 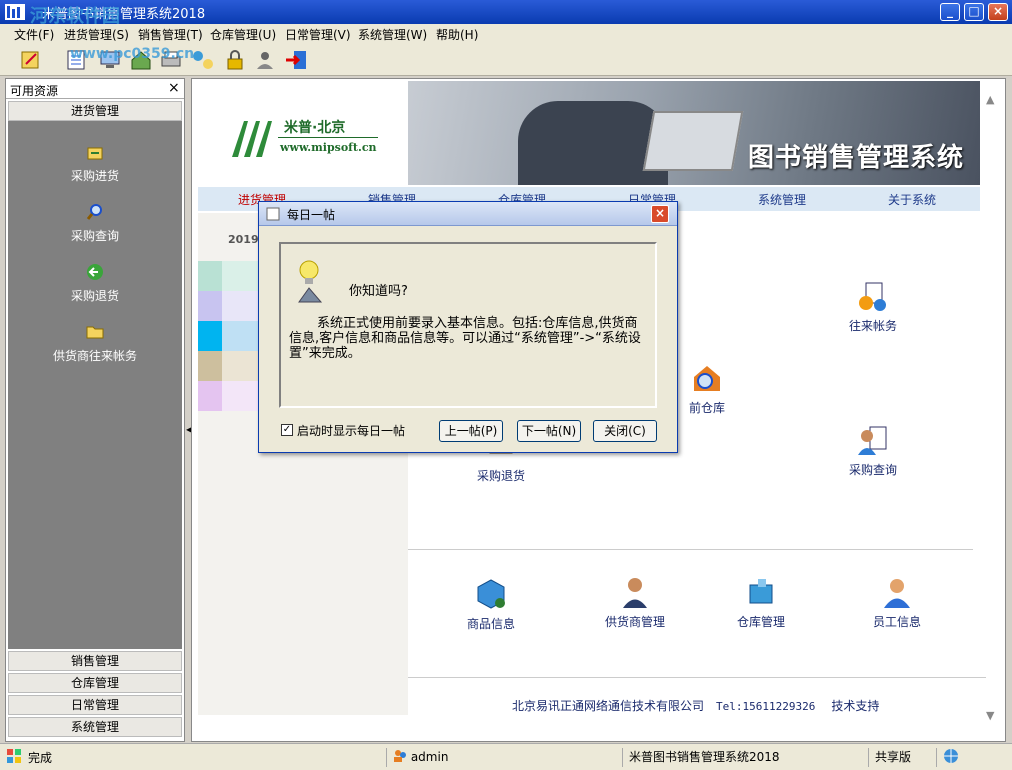 I want to click on show-on-startup-label: 启动时显示每日一帖, so click(x=351, y=430).